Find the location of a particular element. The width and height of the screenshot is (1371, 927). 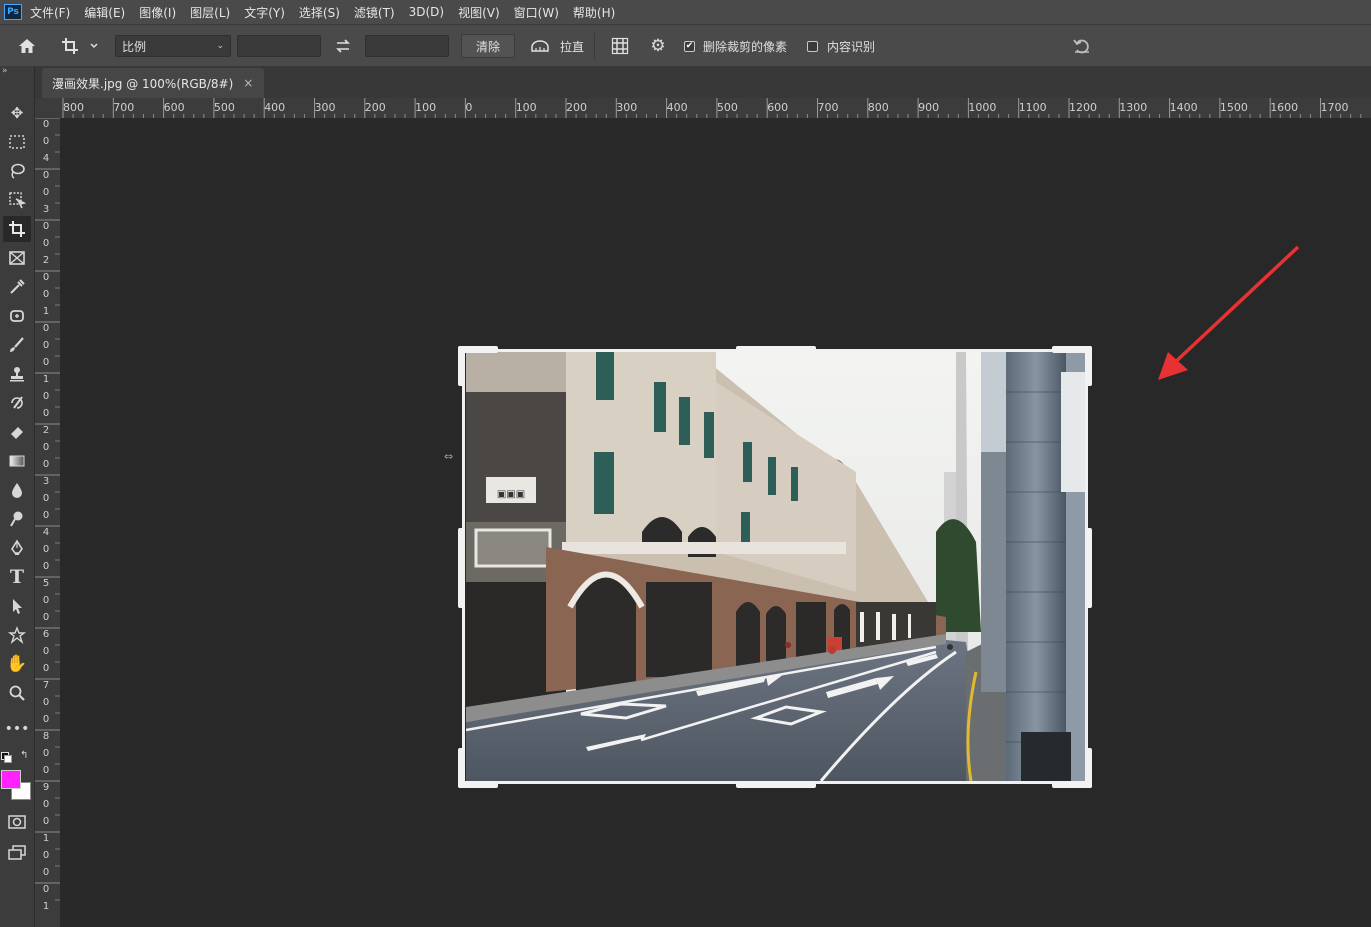

ruler-top-label: 900 is located at coordinates (929, 107).